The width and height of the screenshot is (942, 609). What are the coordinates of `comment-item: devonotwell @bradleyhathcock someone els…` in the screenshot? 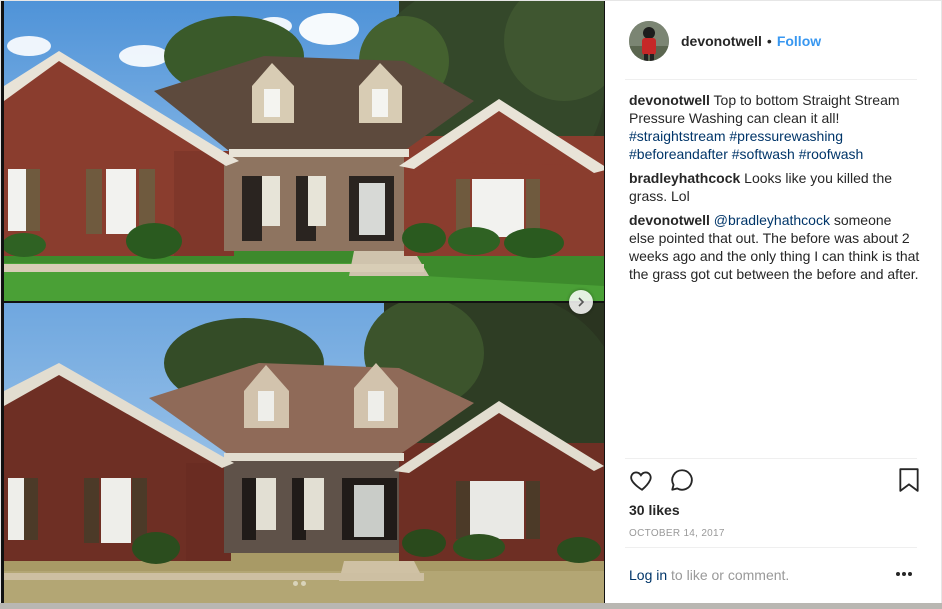 It's located at (775, 247).